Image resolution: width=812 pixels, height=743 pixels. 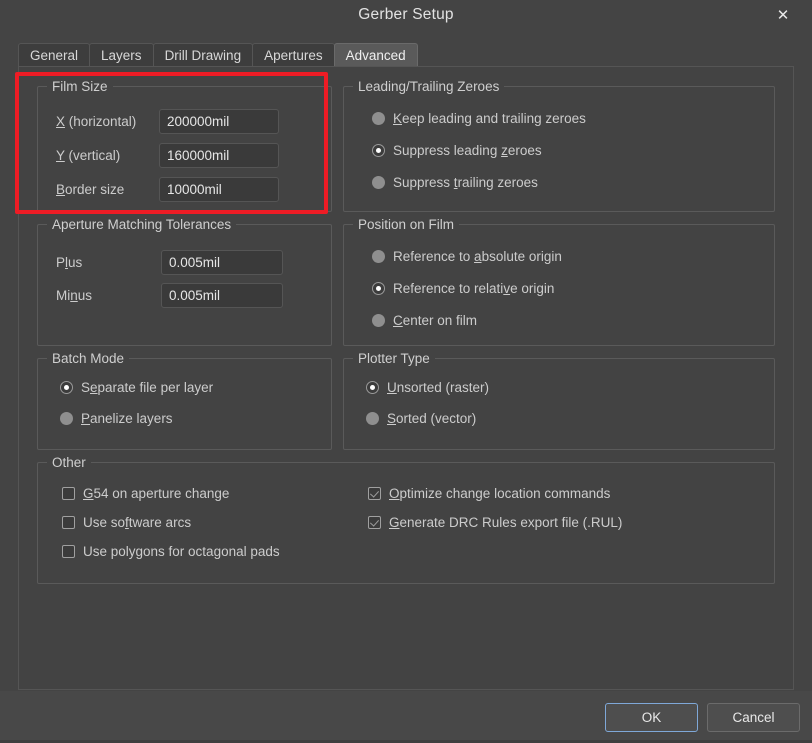 I want to click on radio-reference-relative-origin: Reference to relative origin, so click(x=463, y=288).